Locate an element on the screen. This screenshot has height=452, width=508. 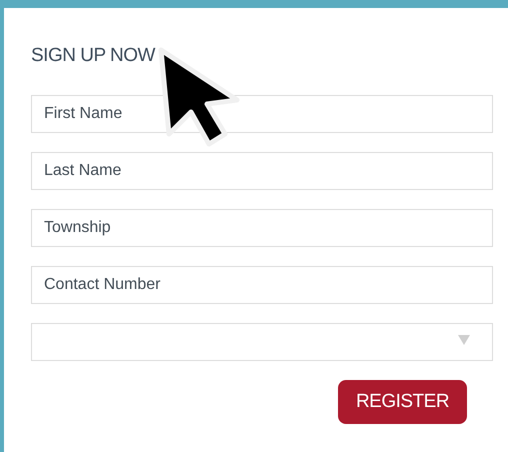
form-title: SIGN UP NOW is located at coordinates (93, 56).